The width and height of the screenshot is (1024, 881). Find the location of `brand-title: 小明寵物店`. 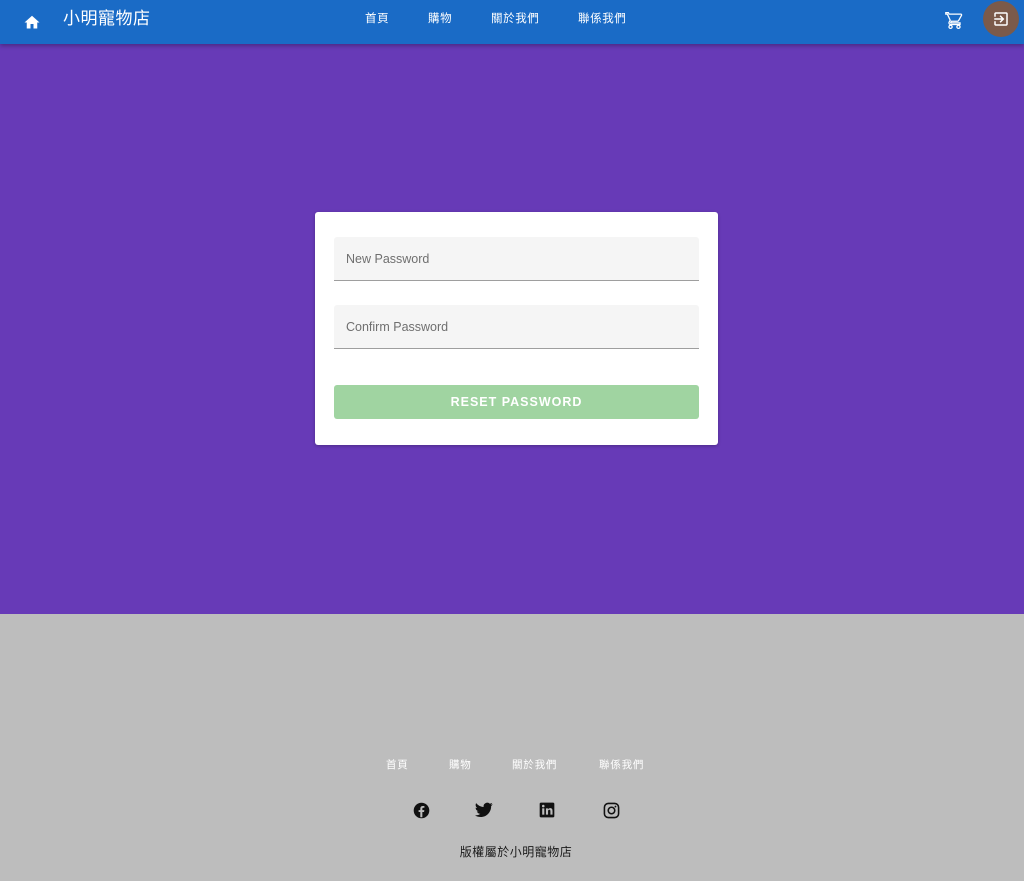

brand-title: 小明寵物店 is located at coordinates (107, 19).